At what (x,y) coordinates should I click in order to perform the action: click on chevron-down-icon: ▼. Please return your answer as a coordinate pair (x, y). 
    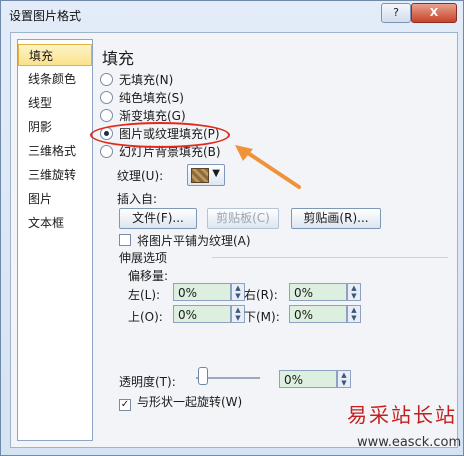
    Looking at the image, I should click on (216, 173).